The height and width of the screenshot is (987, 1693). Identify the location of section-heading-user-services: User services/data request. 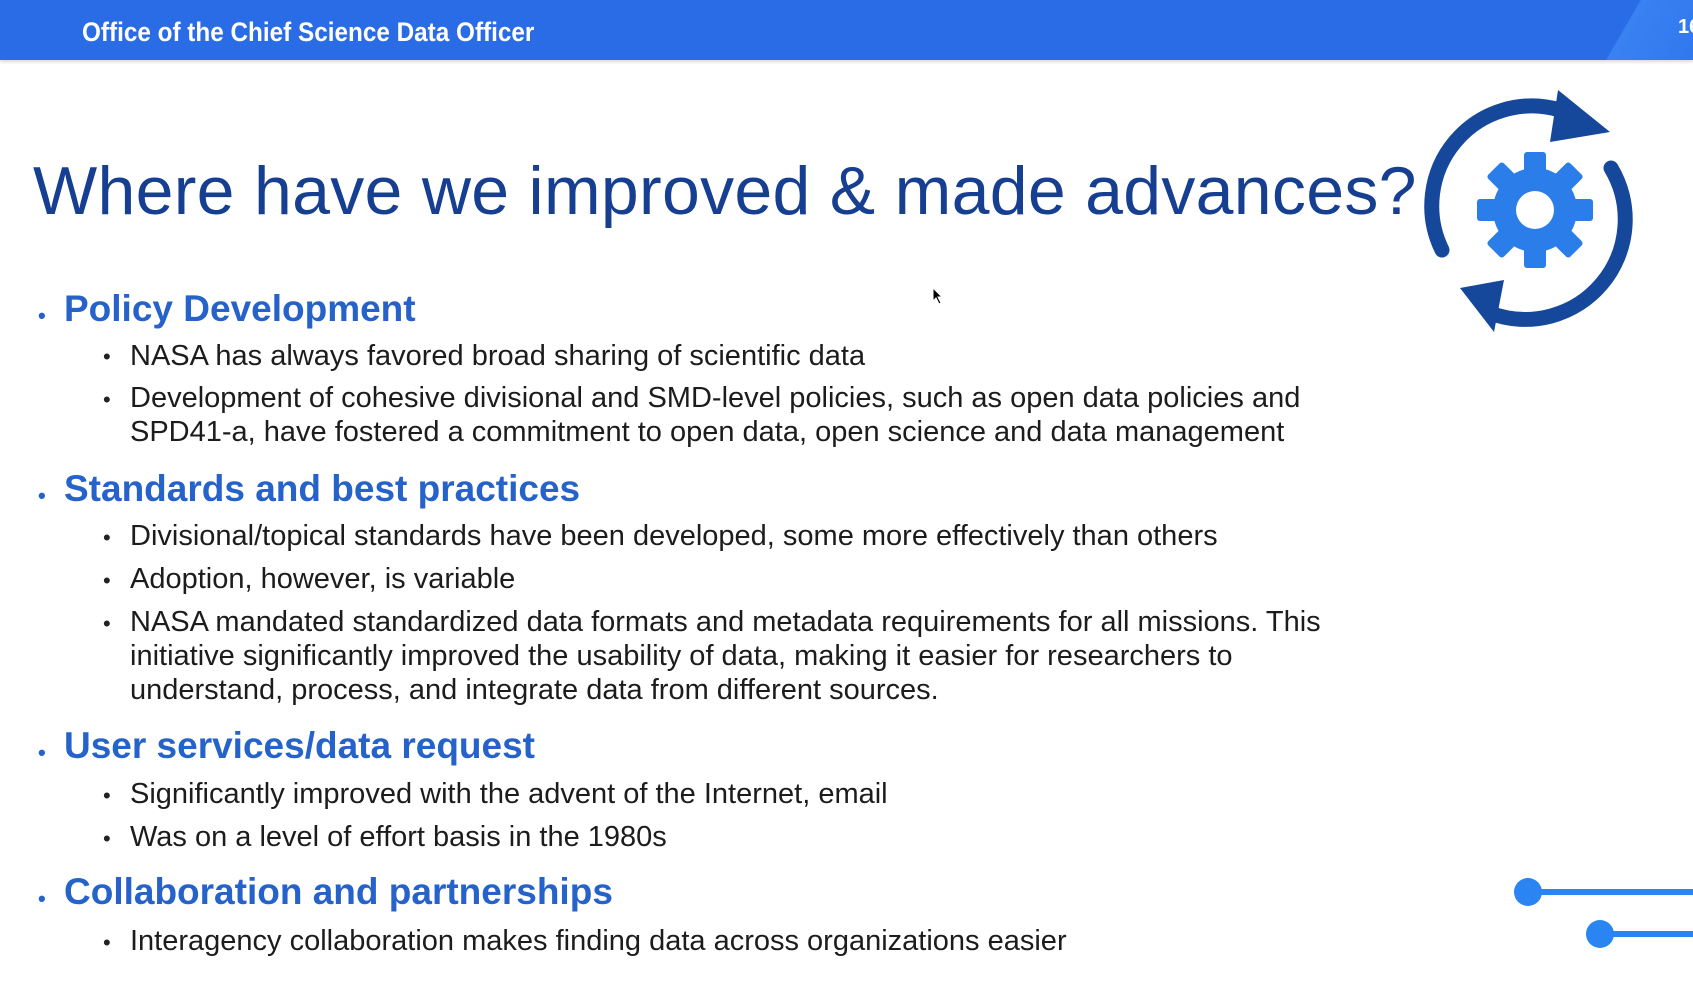
(299, 745).